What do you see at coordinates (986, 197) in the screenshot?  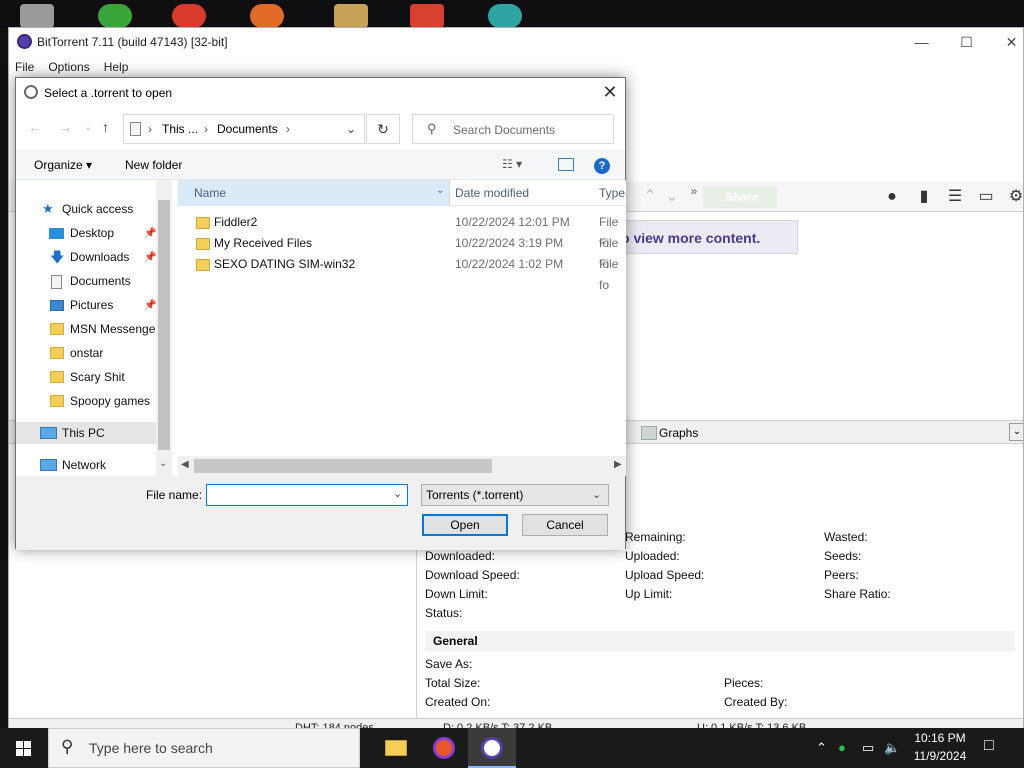 I see `monitor-icon: ▭` at bounding box center [986, 197].